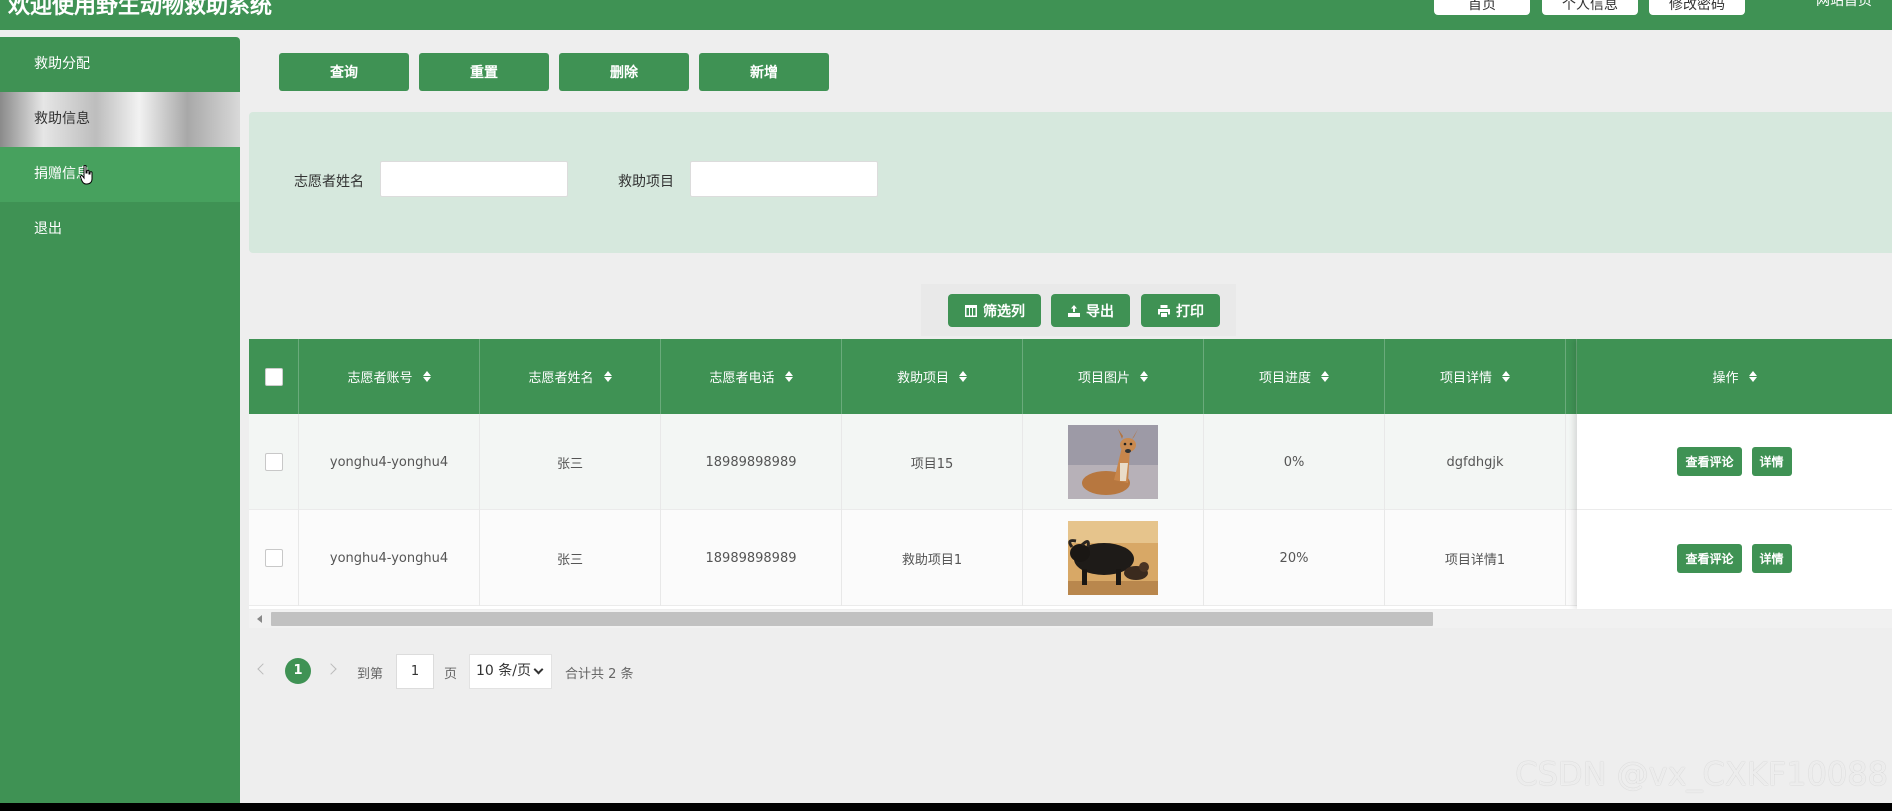  What do you see at coordinates (1482, 7) in the screenshot?
I see `home-button: 首页` at bounding box center [1482, 7].